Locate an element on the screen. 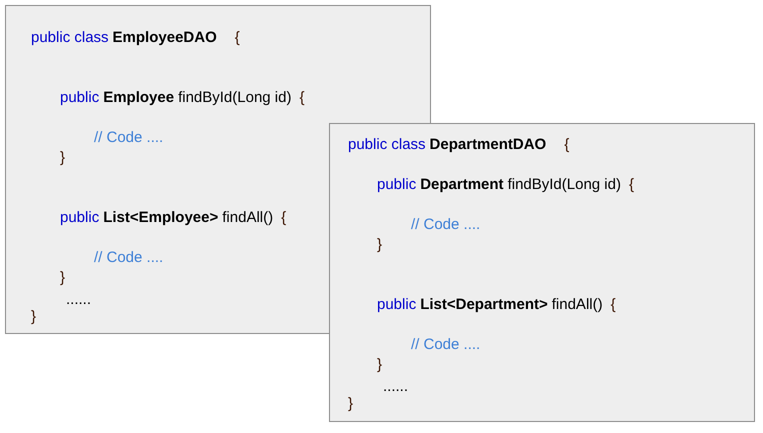  code-line: public class DepartmentDAO { is located at coordinates (459, 145).